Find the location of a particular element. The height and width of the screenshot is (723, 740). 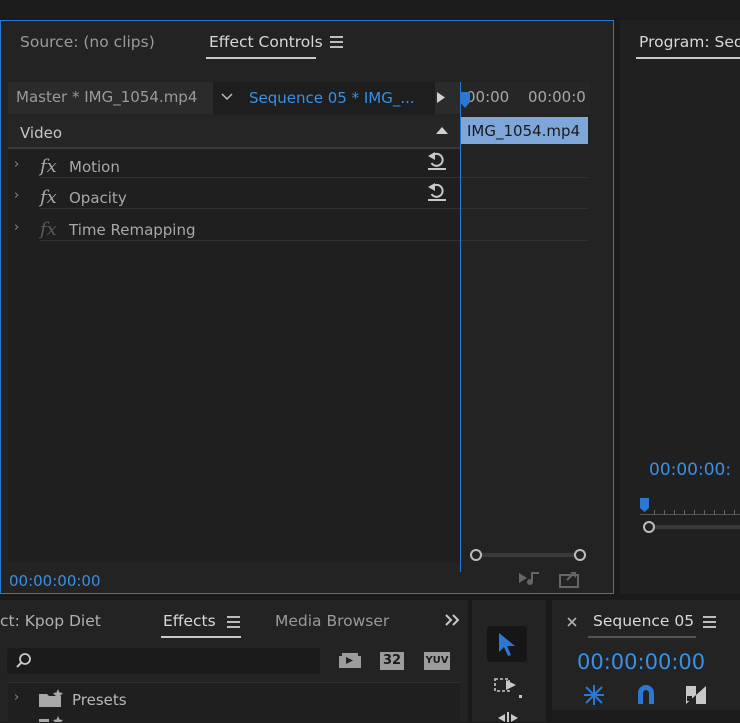

linked-selection-icon is located at coordinates (696, 695).